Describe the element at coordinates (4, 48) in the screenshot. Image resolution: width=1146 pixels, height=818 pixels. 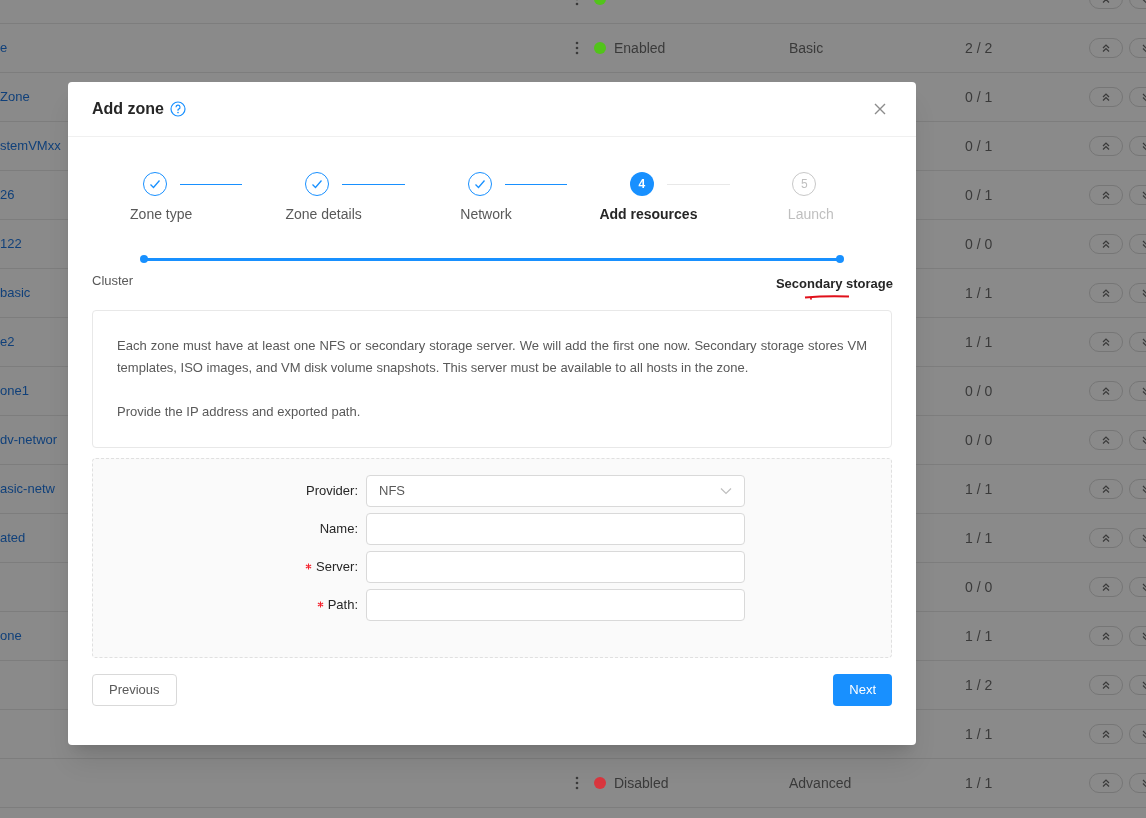
I see `zone-name-link: e` at that location.